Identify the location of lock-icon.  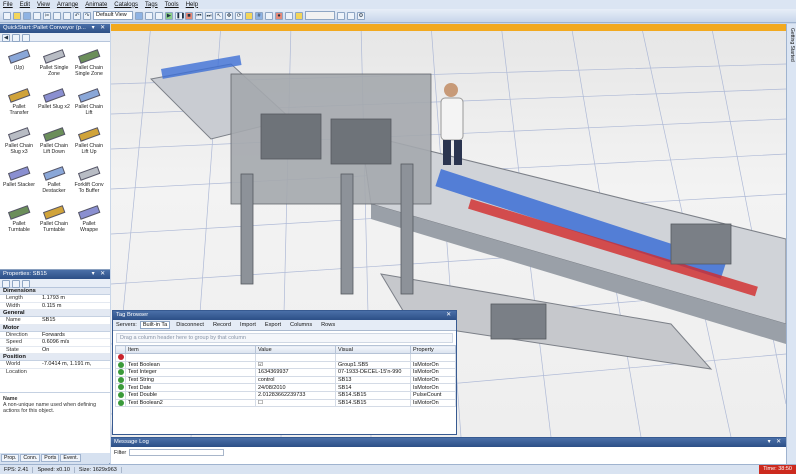
(299, 15).